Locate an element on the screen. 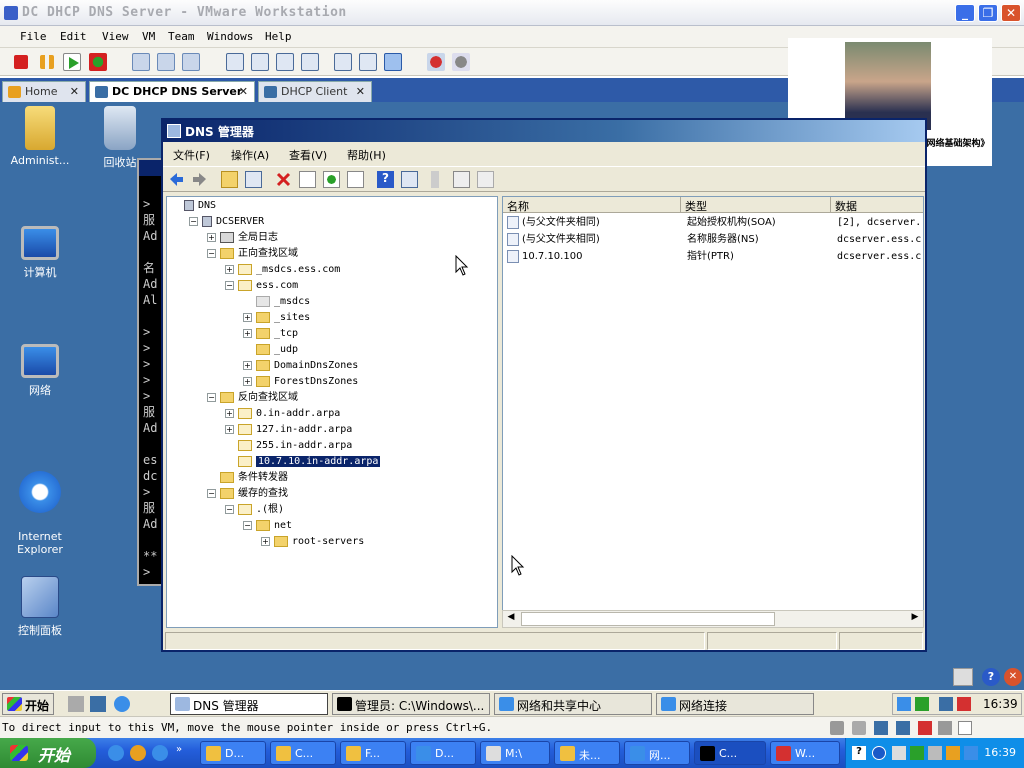 This screenshot has height=768, width=1024. tree-node: _udp is located at coordinates (270, 350).